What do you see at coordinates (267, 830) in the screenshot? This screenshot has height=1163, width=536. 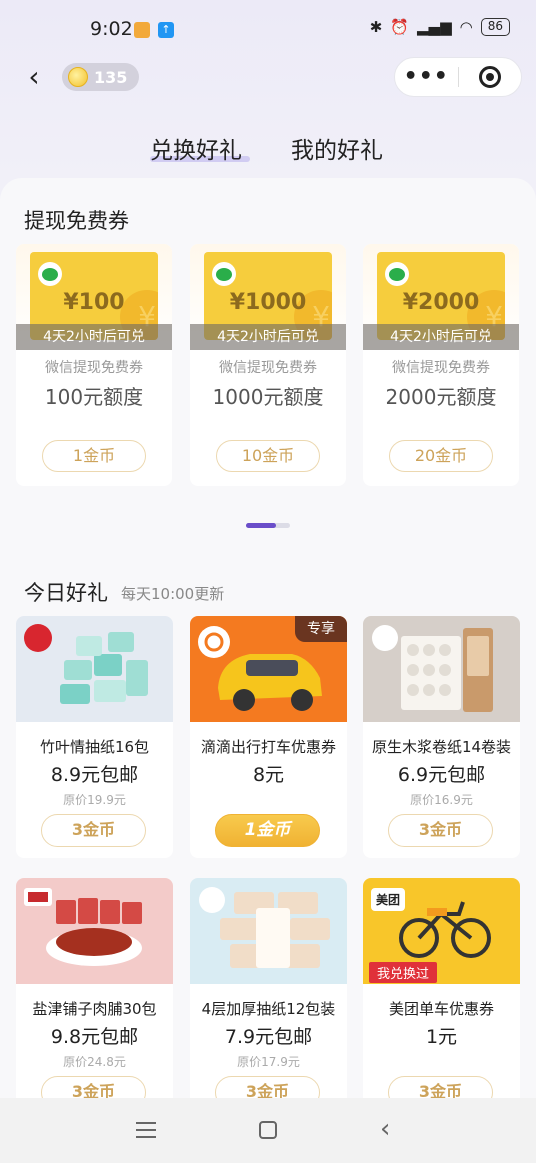 I see `redeem-button: 1金币` at bounding box center [267, 830].